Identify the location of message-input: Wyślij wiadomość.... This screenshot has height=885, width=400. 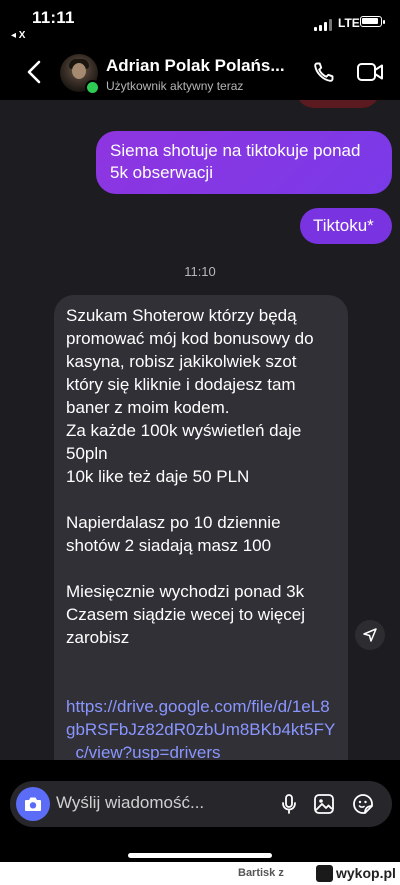
(141, 803).